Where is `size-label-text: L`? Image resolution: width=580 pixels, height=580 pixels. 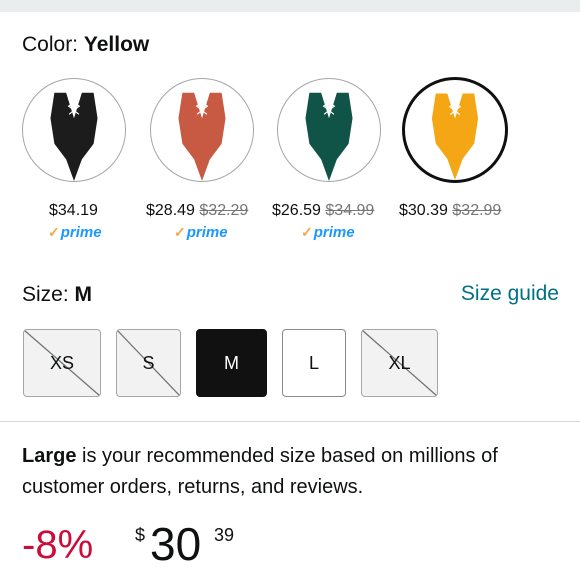
size-label-text: L is located at coordinates (313, 362).